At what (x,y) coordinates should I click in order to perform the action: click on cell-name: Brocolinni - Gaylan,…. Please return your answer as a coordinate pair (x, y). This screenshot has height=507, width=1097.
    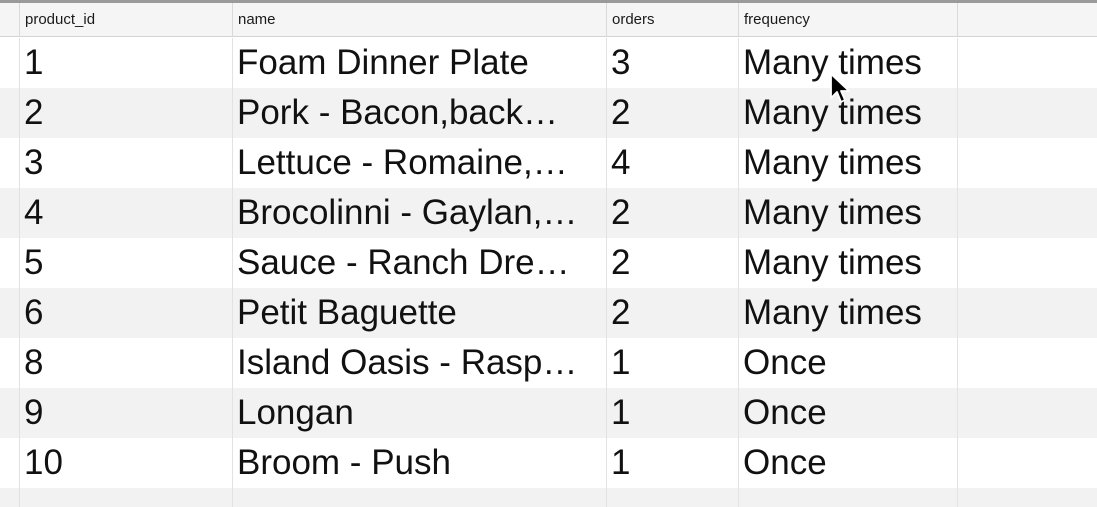
    Looking at the image, I should click on (419, 213).